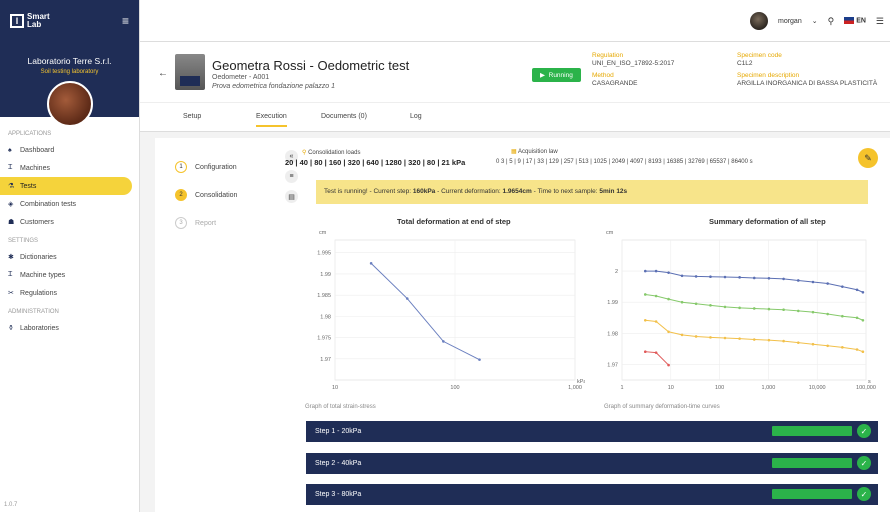 The height and width of the screenshot is (512, 890). What do you see at coordinates (206, 167) in the screenshot?
I see `step-configuration: 1 Configuration` at bounding box center [206, 167].